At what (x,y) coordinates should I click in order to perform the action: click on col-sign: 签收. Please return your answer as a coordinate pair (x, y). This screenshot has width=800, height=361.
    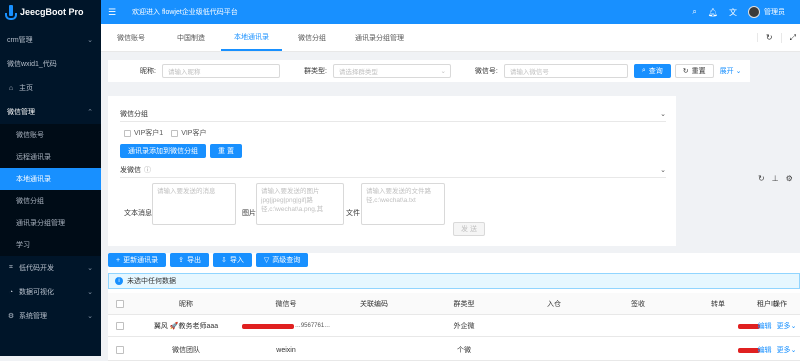
    Looking at the image, I should click on (638, 304).